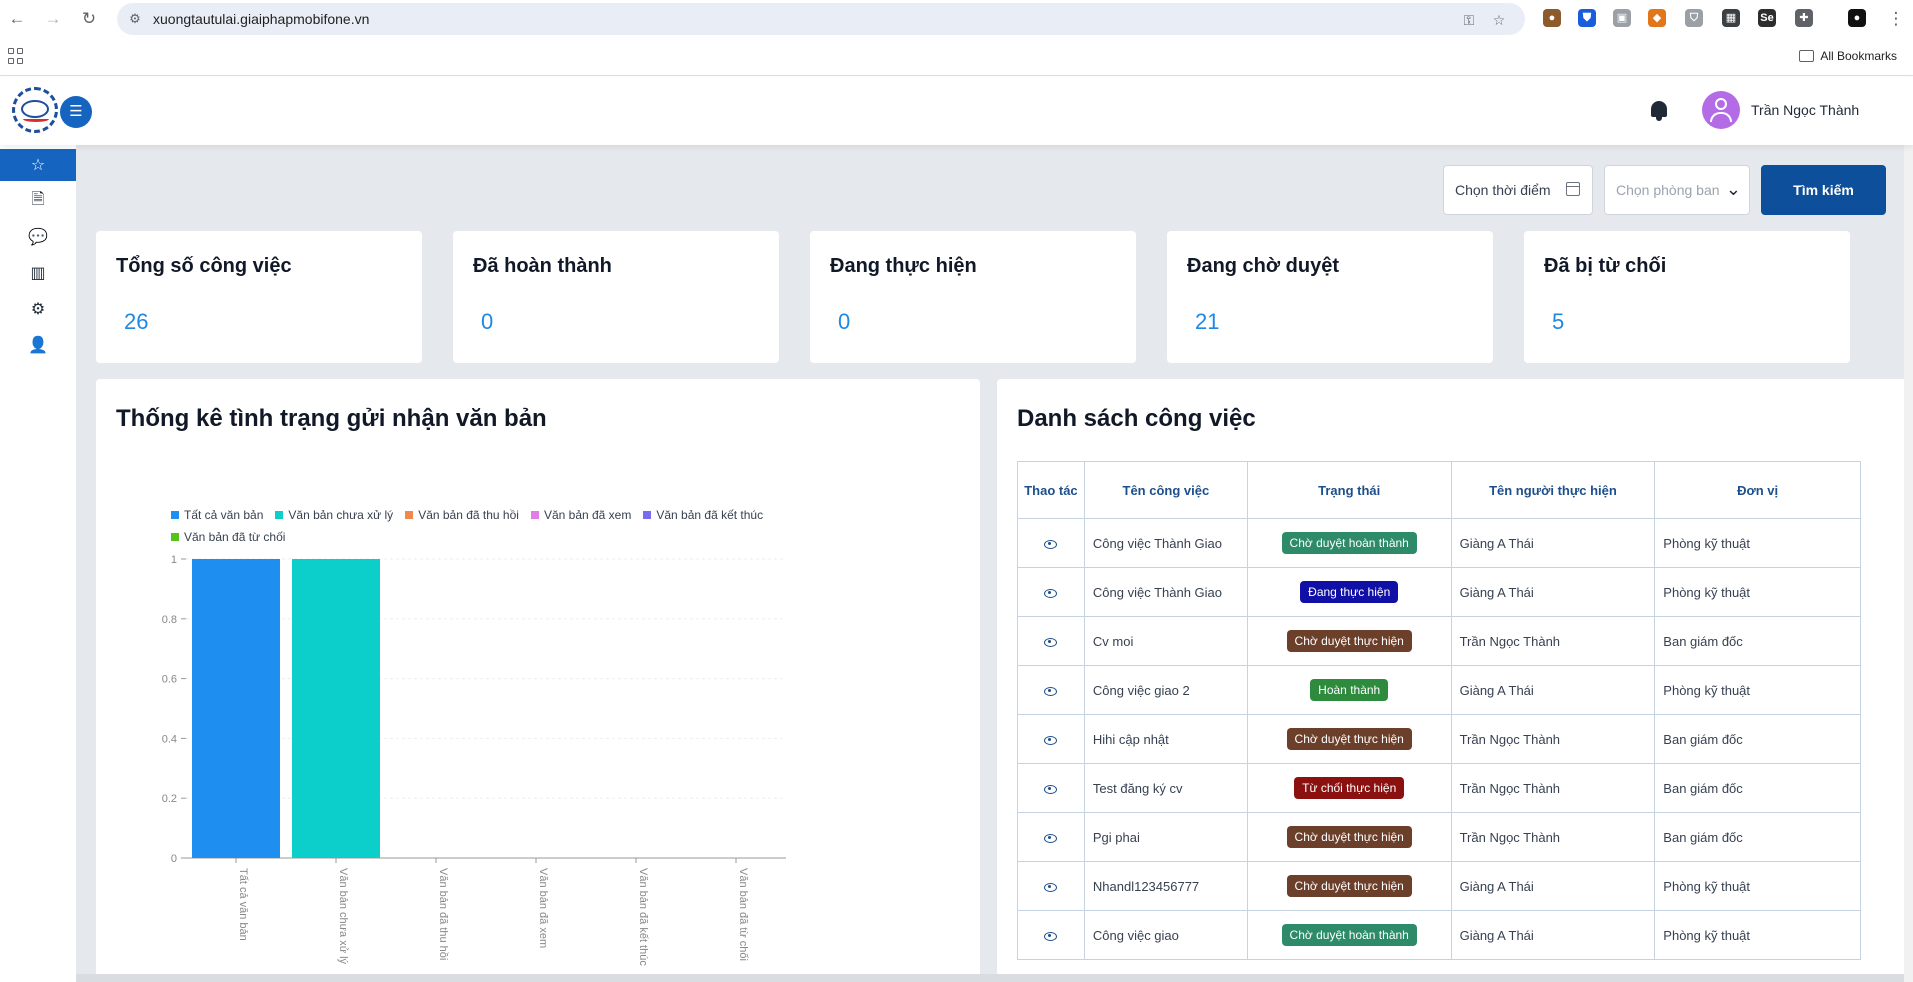 The width and height of the screenshot is (1913, 982). I want to click on vertical-scrollbar, so click(1908, 563).